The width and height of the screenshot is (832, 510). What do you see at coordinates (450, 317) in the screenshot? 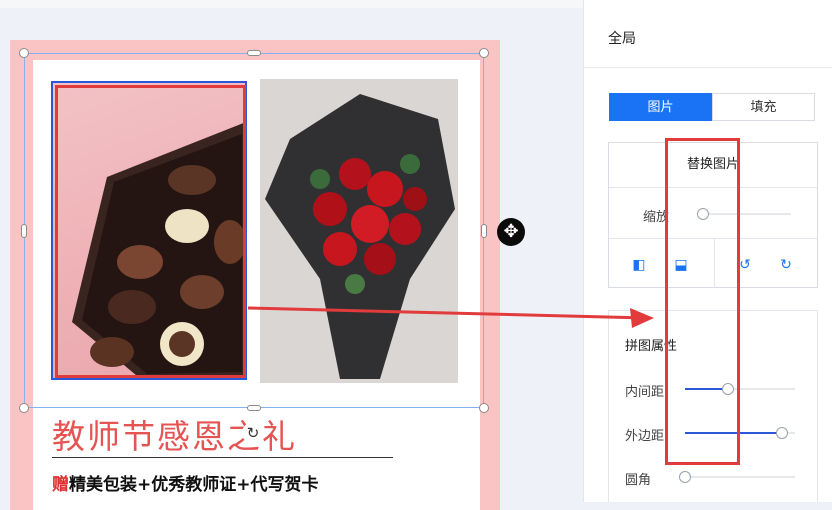
I see `annotation-arrow-icon` at bounding box center [450, 317].